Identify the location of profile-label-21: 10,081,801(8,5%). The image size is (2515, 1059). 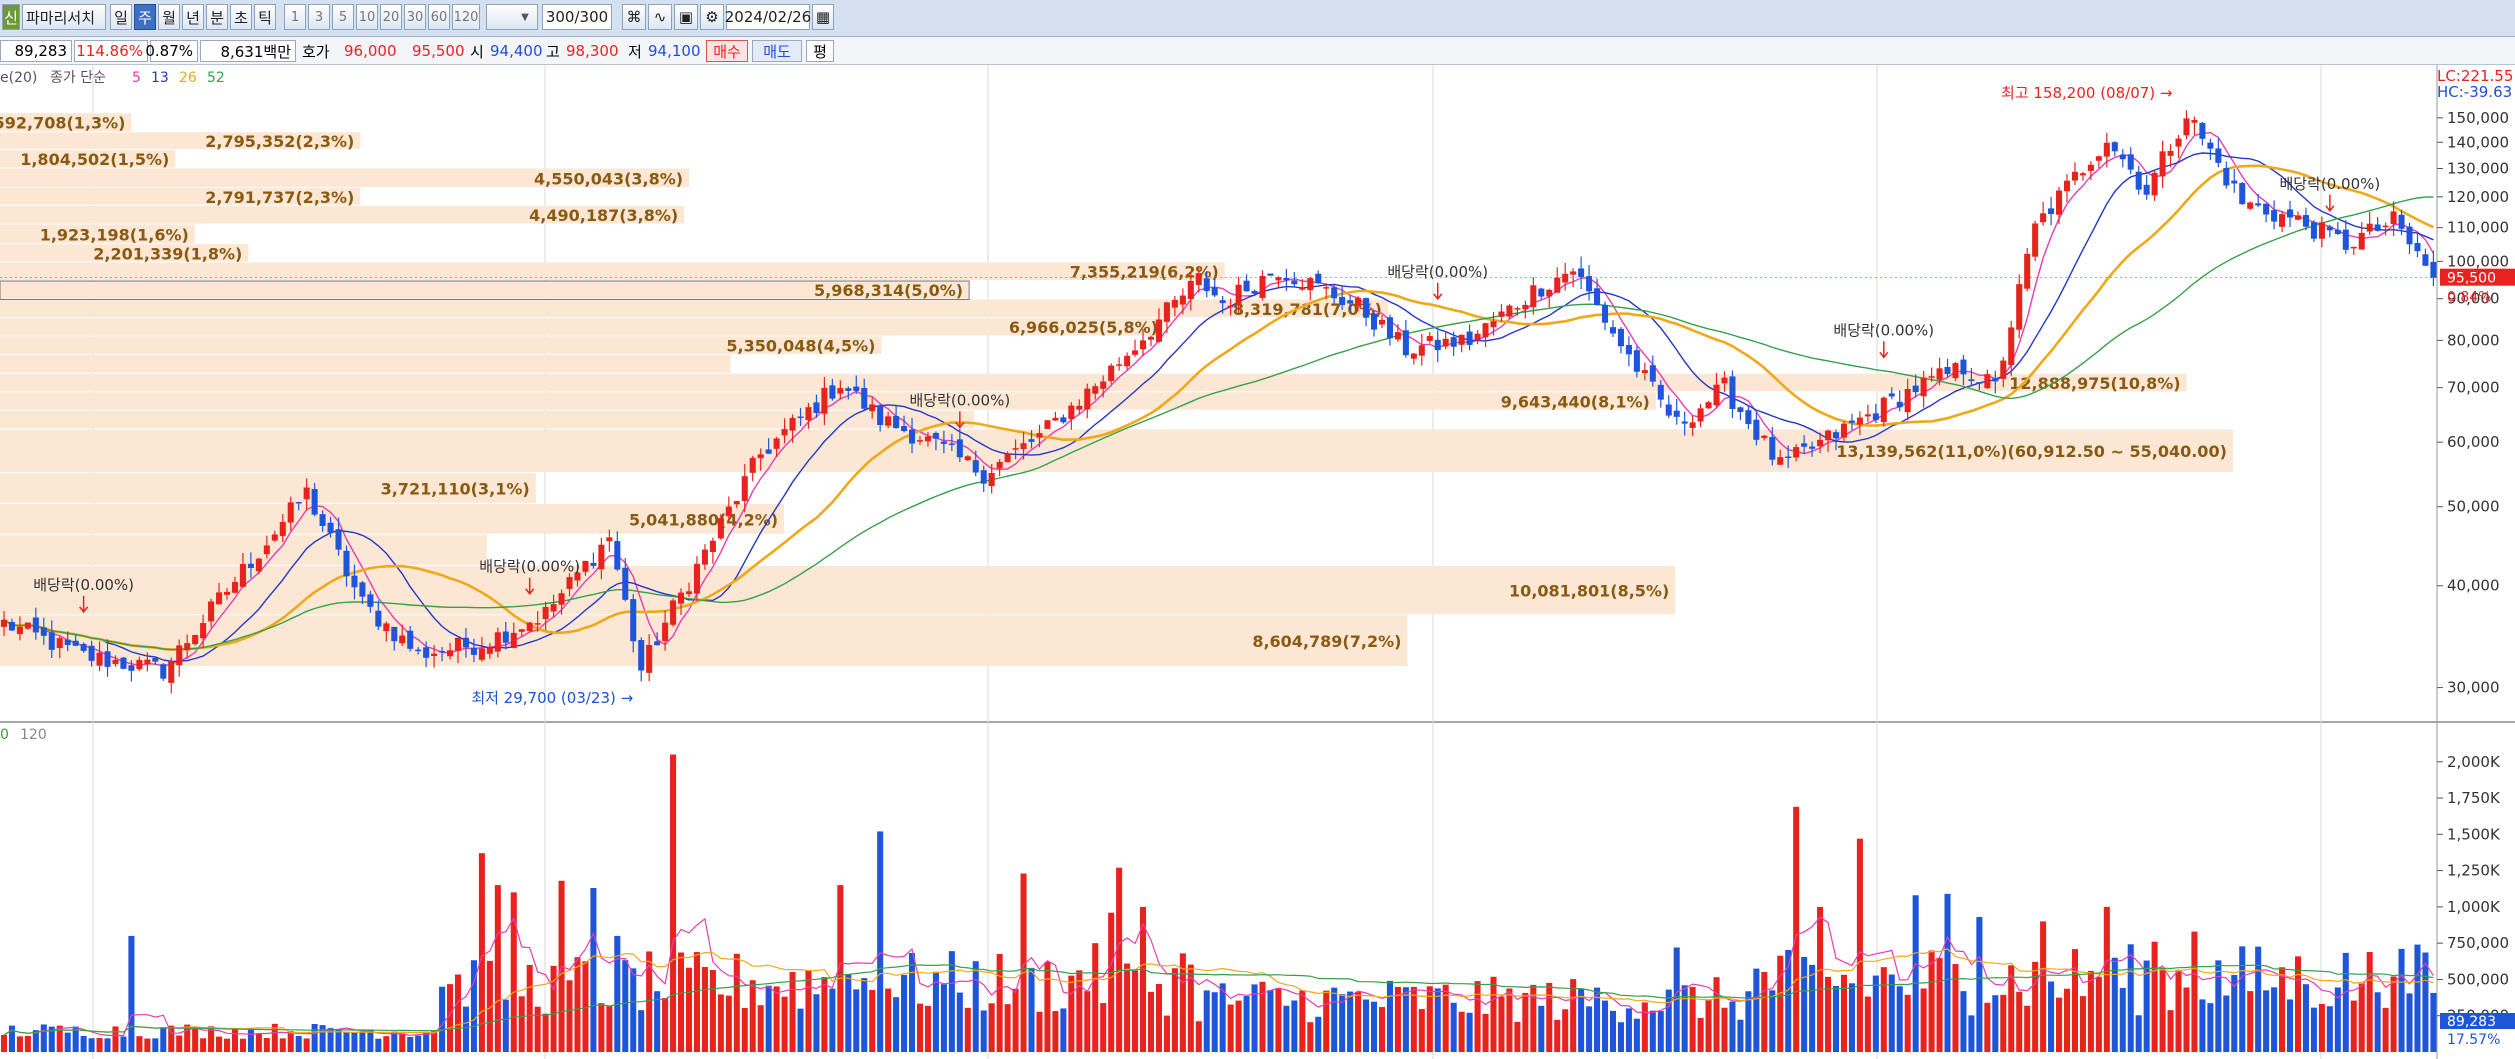
(1589, 591).